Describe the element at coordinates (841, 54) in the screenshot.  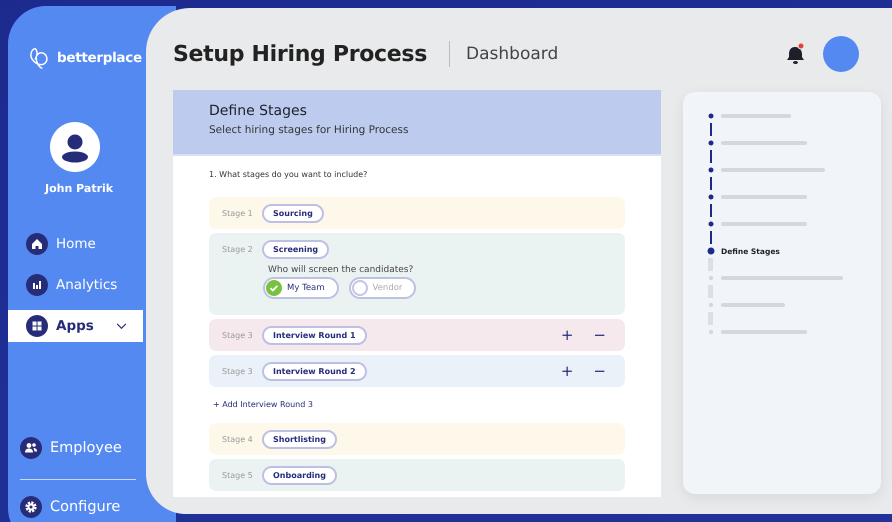
I see `profile-avatar` at that location.